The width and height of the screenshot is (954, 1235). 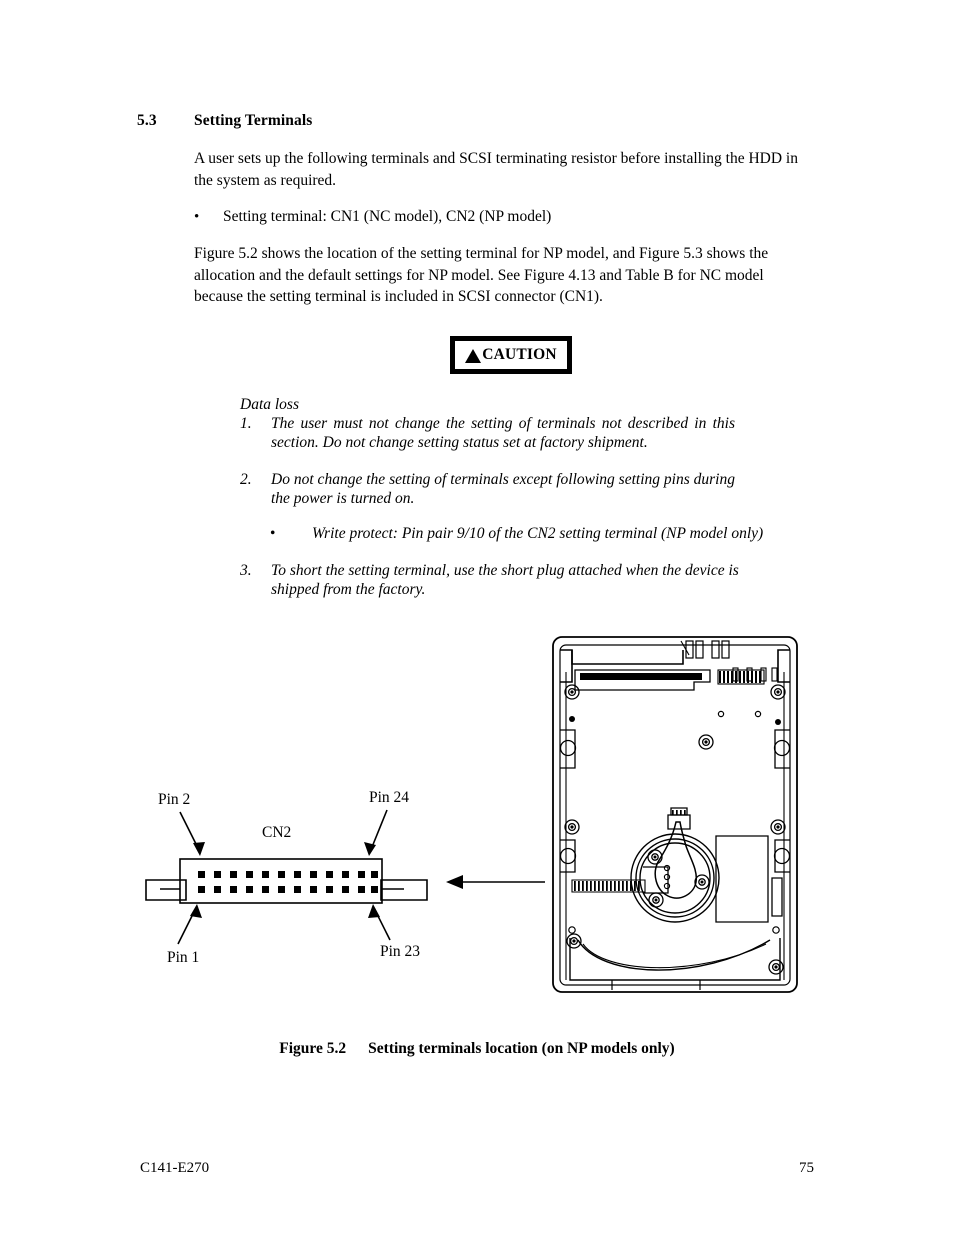 I want to click on connector-label-pin2: Pin 2, so click(x=174, y=799).